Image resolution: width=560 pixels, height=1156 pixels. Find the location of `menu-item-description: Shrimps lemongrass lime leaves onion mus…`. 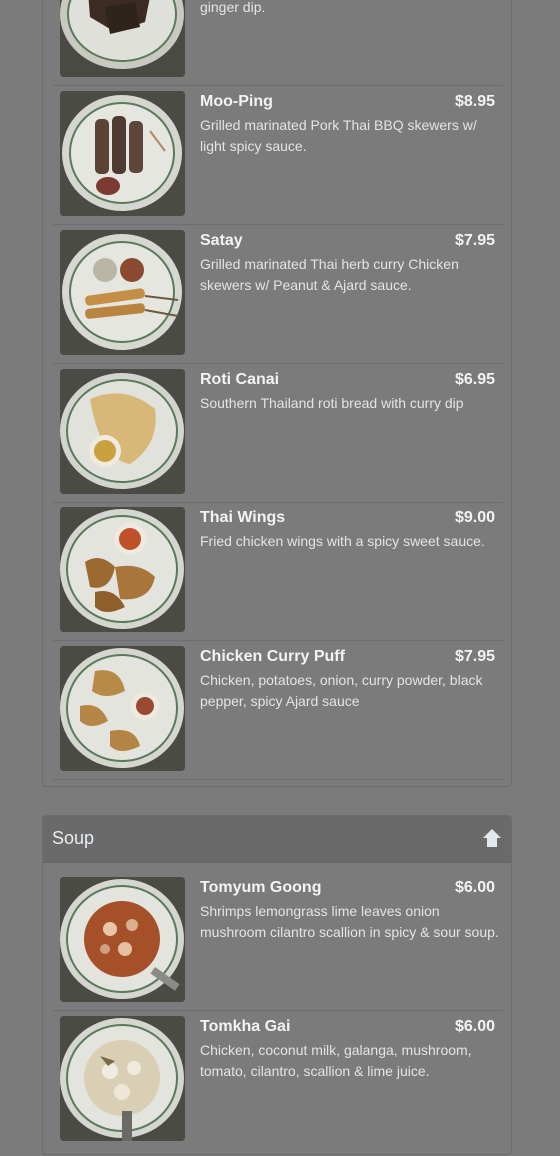

menu-item-description: Shrimps lemongrass lime leaves onion mus… is located at coordinates (349, 921).